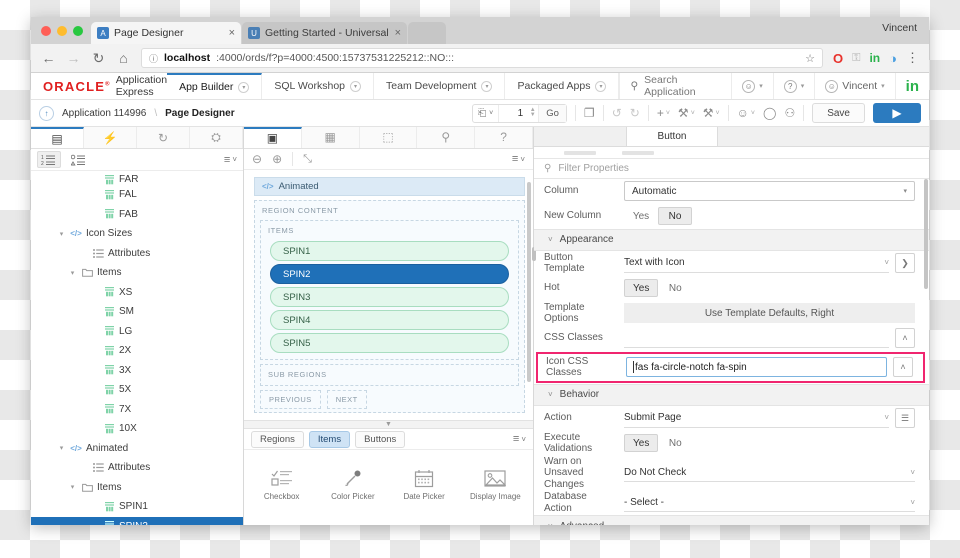 This screenshot has width=960, height=558. I want to click on tab-layout: ▣, so click(273, 137).